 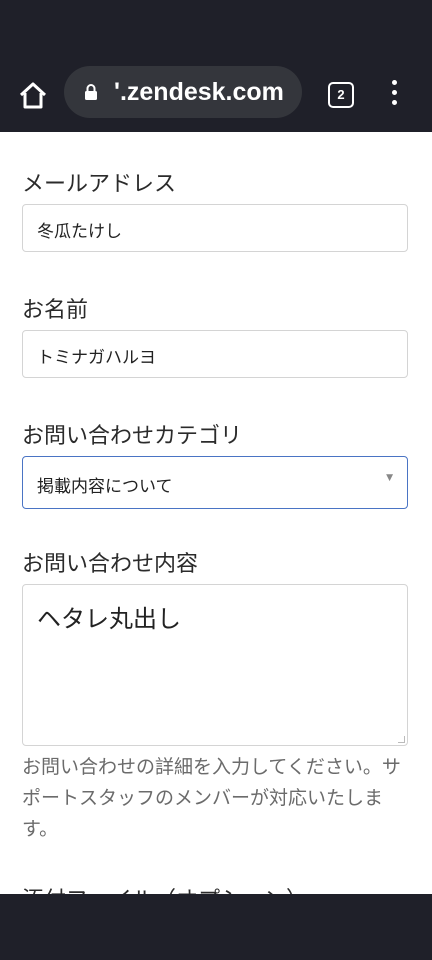 What do you see at coordinates (132, 436) in the screenshot?
I see `category-label: お問い合わせカテゴリ` at bounding box center [132, 436].